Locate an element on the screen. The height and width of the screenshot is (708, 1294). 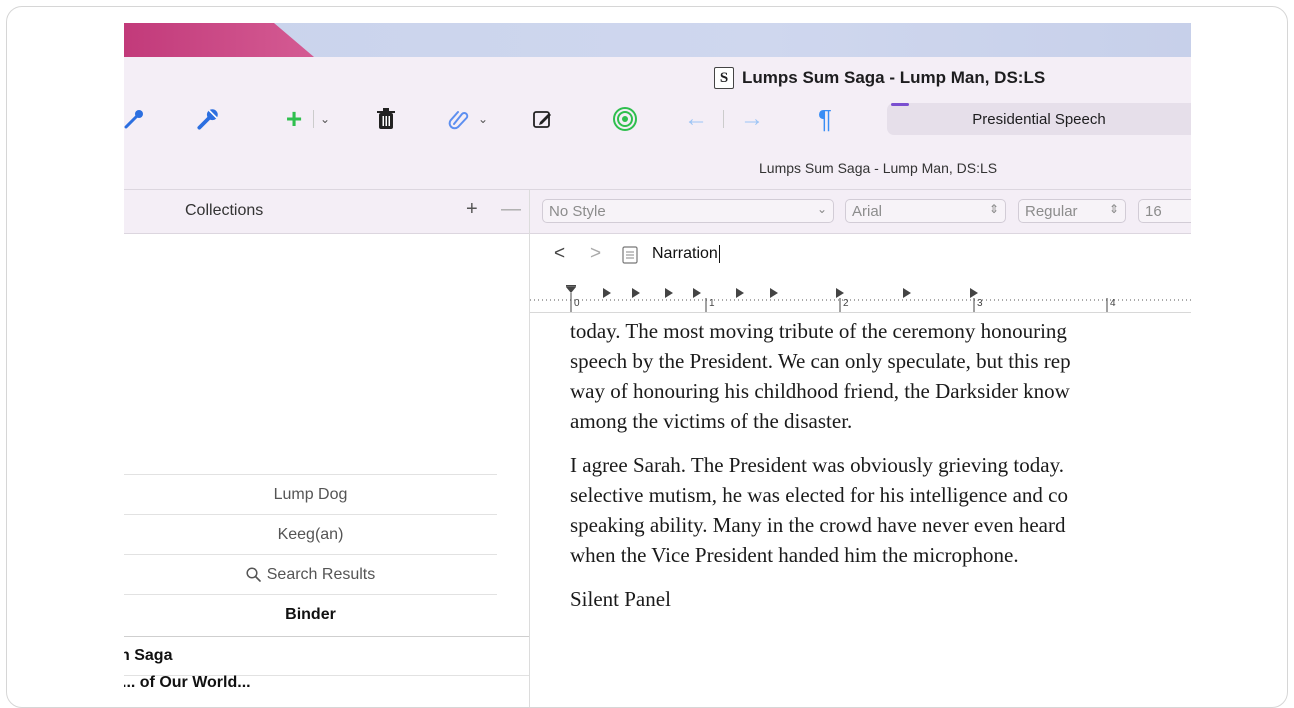
back-button: < is located at coordinates (559, 254).